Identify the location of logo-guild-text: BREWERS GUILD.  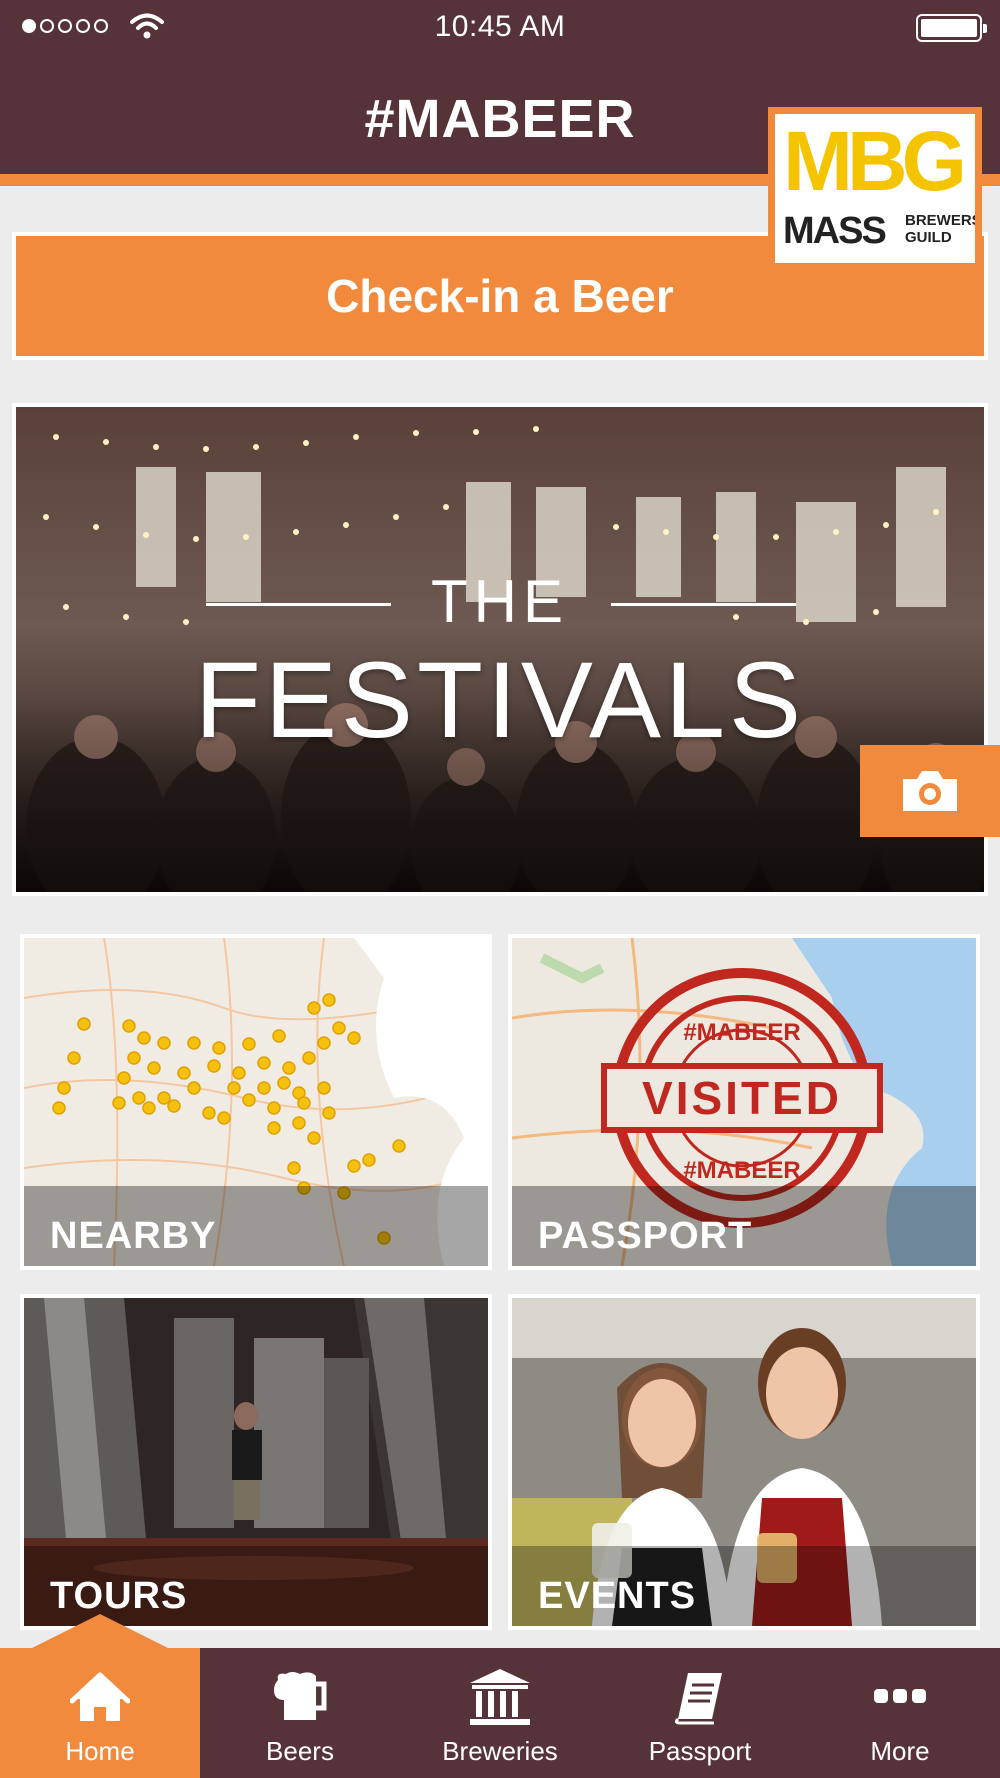
(940, 229).